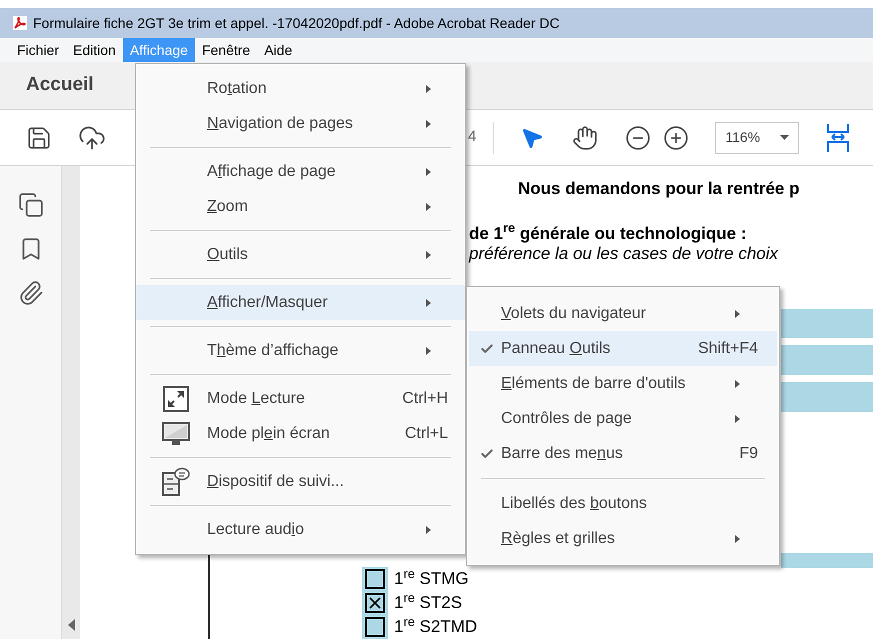 The height and width of the screenshot is (639, 873). What do you see at coordinates (226, 50) in the screenshot?
I see `menu-bar-item: Fenêtre` at bounding box center [226, 50].